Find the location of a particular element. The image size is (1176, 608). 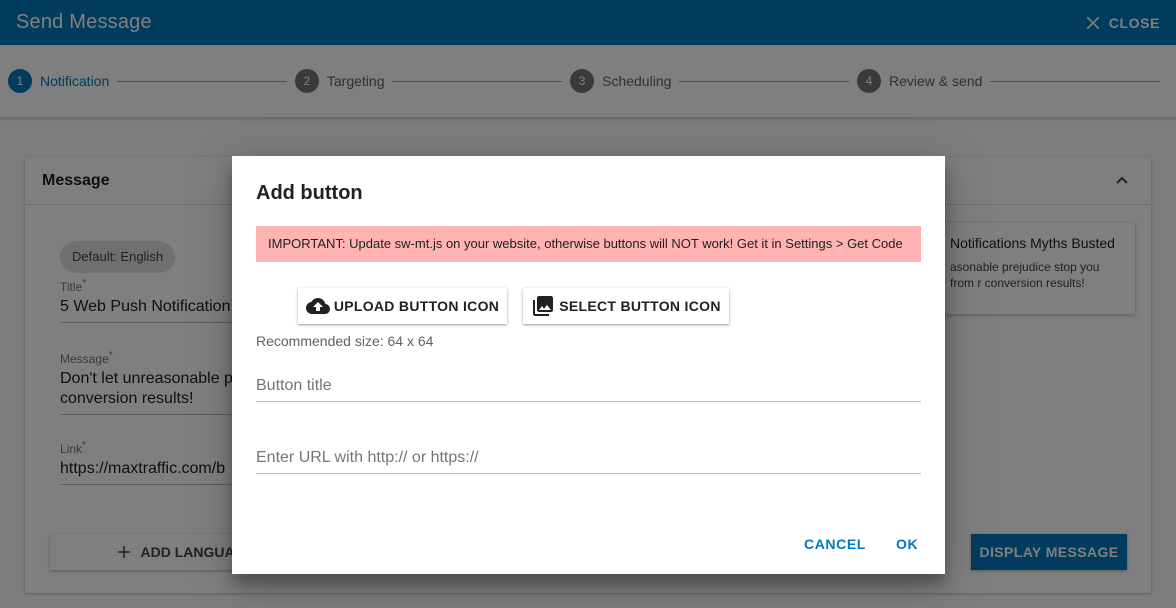

select-button-icon-button: SELECT BUTTON ICON is located at coordinates (626, 306).